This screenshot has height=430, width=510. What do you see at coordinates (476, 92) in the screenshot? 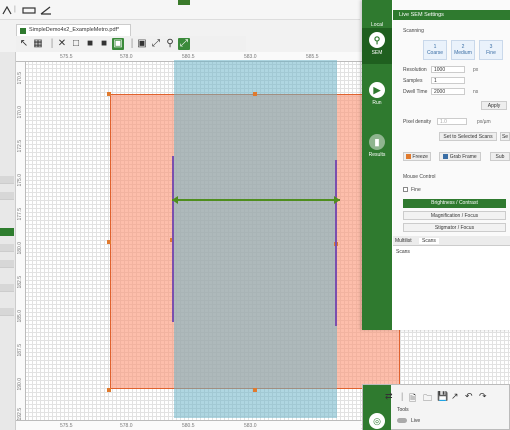
I see `dwell-time-unit: ns` at bounding box center [476, 92].